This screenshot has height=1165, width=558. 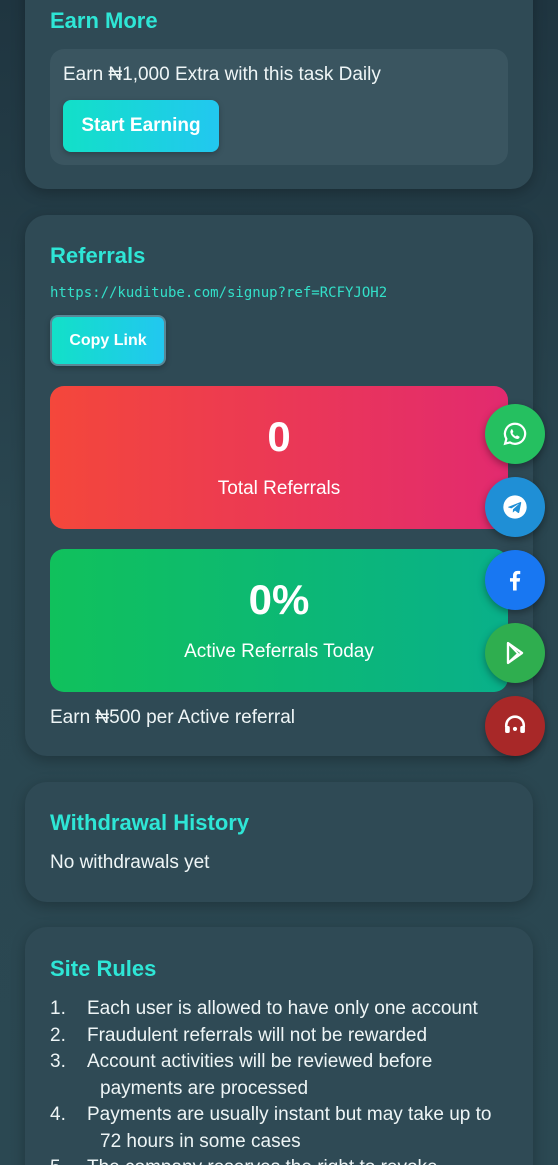 I want to click on facebook-icon, so click(x=515, y=580).